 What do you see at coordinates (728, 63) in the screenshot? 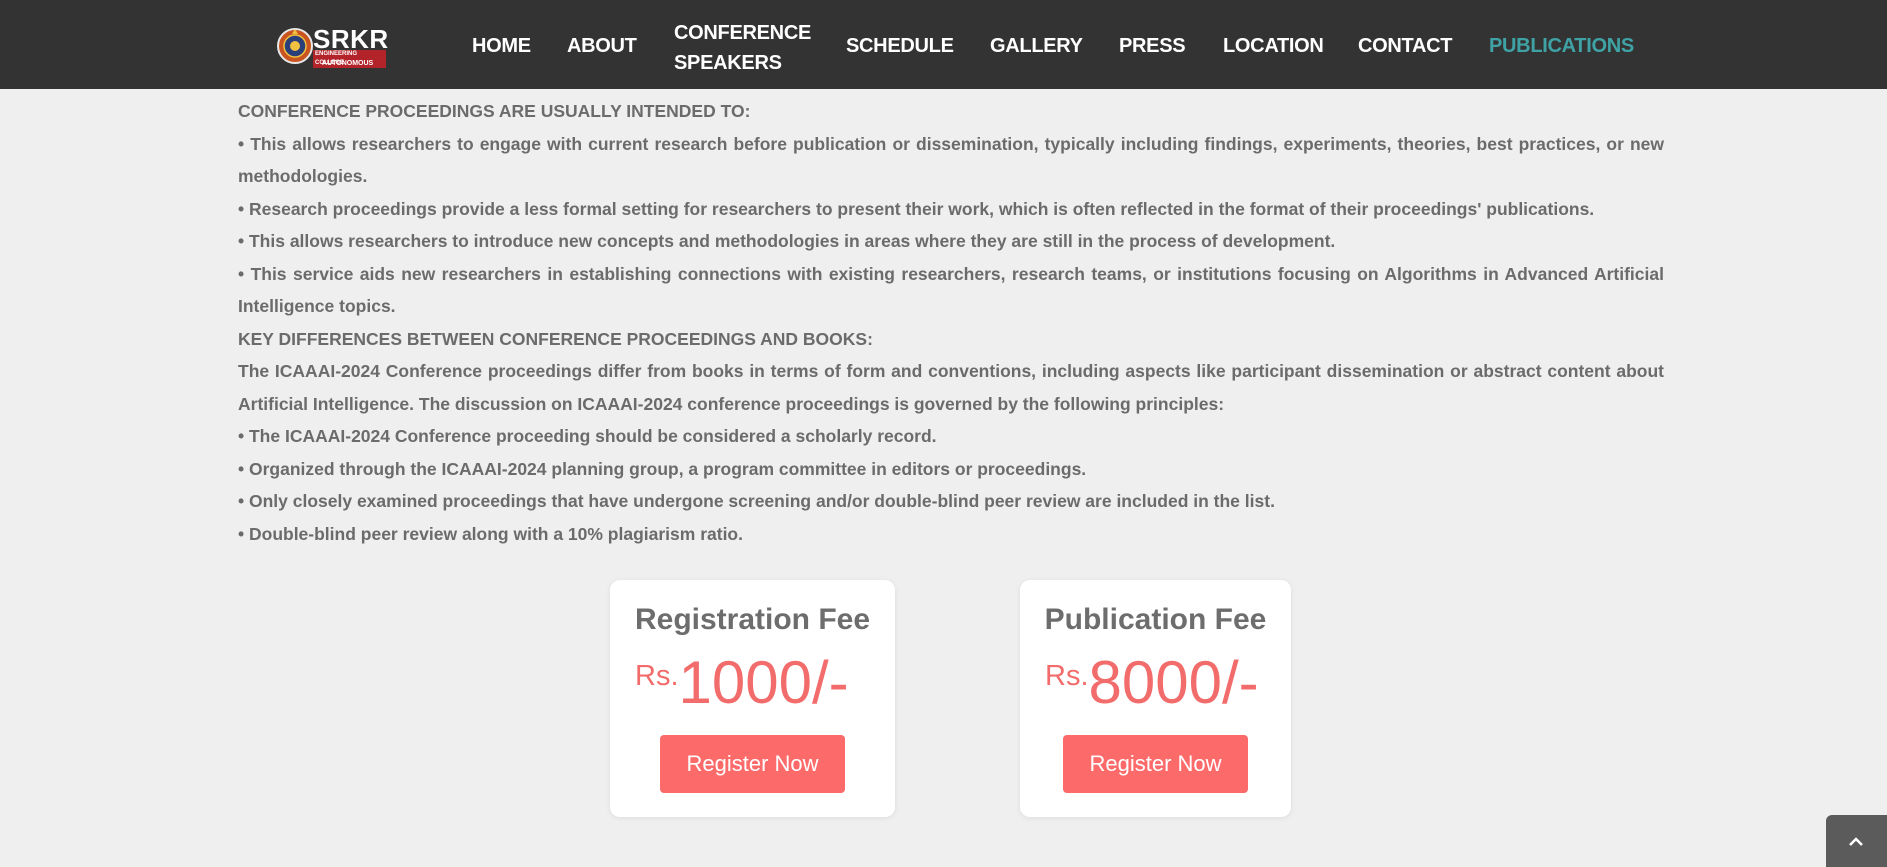
I see `nav-conference-speakers-line2: SPEAKERS` at bounding box center [728, 63].